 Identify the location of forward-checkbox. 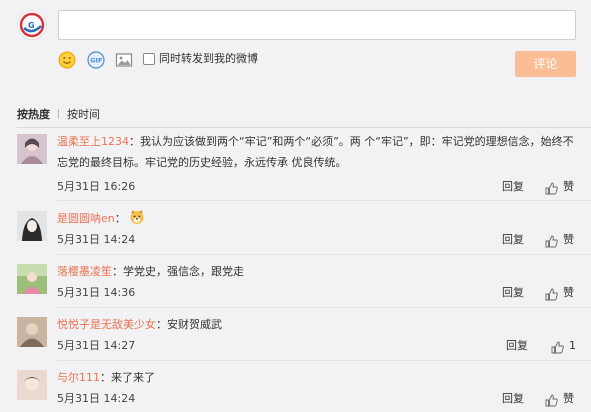
(149, 59).